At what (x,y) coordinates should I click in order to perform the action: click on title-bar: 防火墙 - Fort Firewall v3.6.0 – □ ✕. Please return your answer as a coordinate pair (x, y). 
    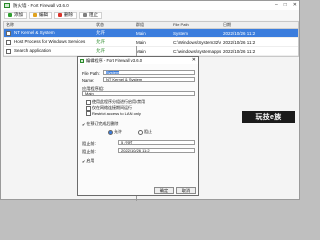
    Looking at the image, I should click on (150, 5).